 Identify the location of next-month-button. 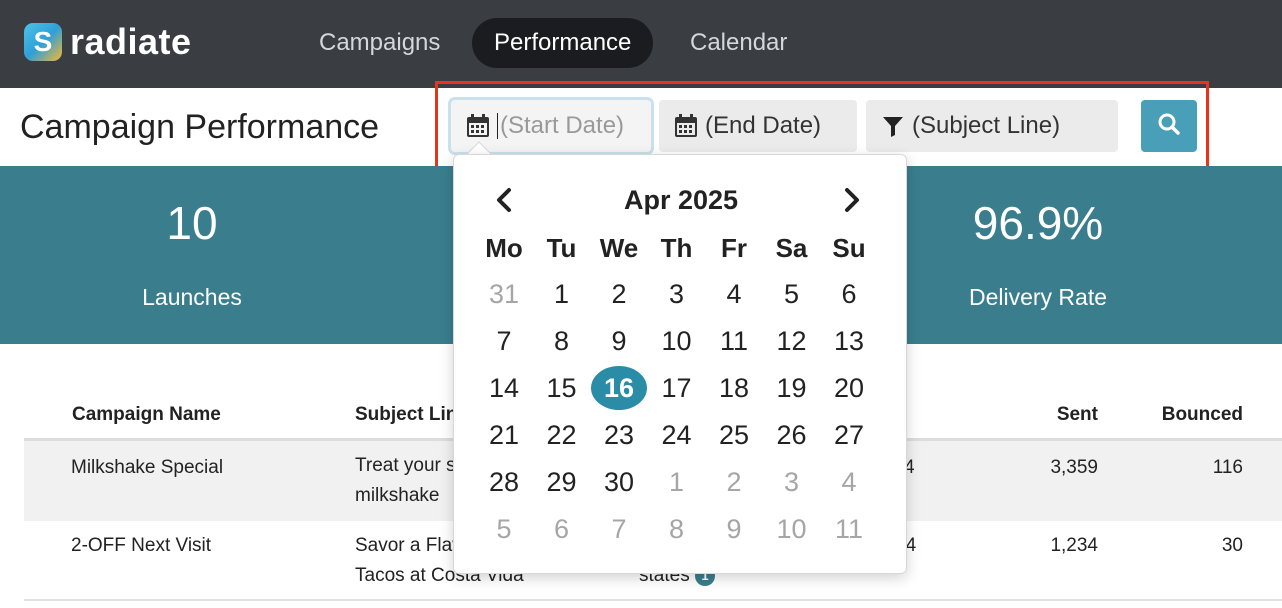
(851, 200).